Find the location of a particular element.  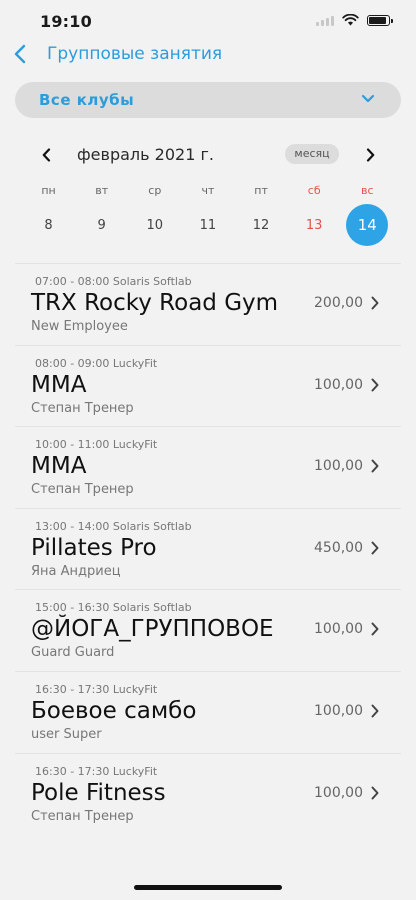

weekday-label: пт is located at coordinates (261, 190).